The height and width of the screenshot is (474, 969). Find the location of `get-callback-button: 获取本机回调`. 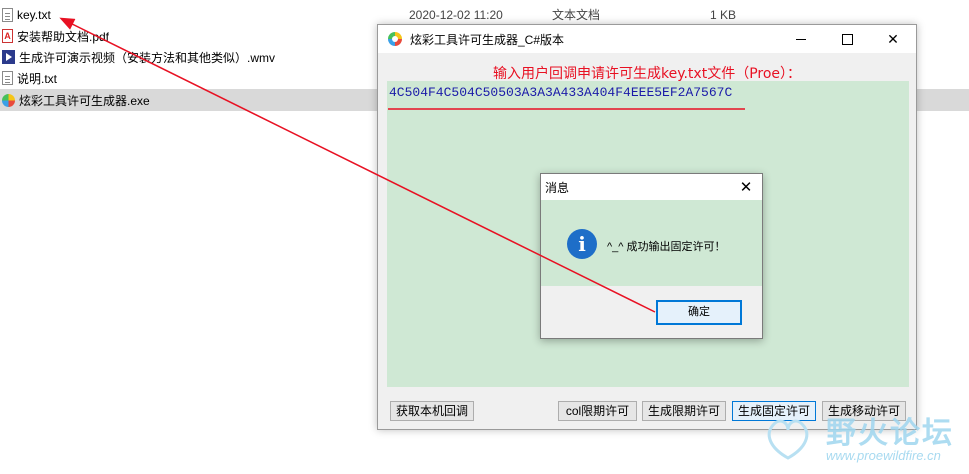

get-callback-button: 获取本机回调 is located at coordinates (432, 411).